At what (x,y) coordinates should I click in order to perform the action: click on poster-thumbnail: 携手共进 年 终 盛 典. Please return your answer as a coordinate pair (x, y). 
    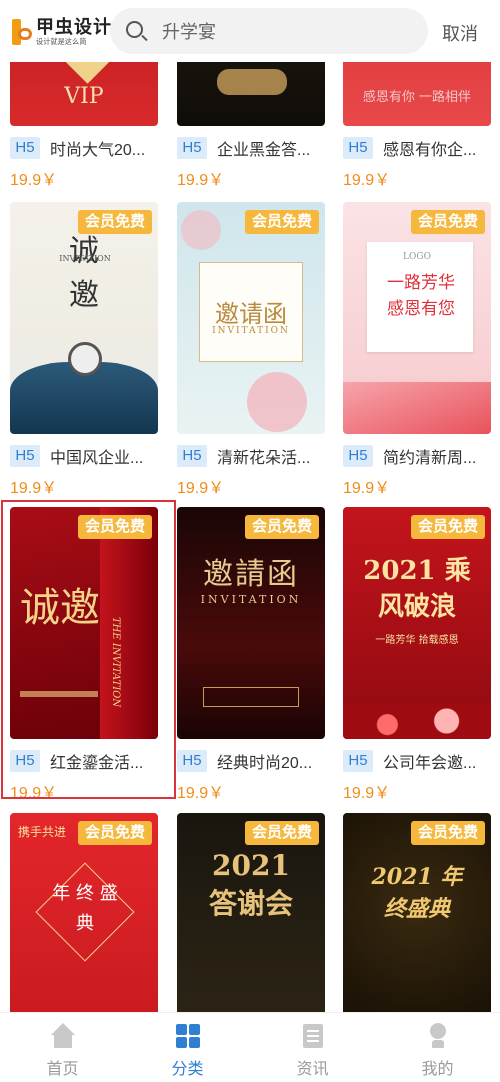
    Looking at the image, I should click on (84, 929).